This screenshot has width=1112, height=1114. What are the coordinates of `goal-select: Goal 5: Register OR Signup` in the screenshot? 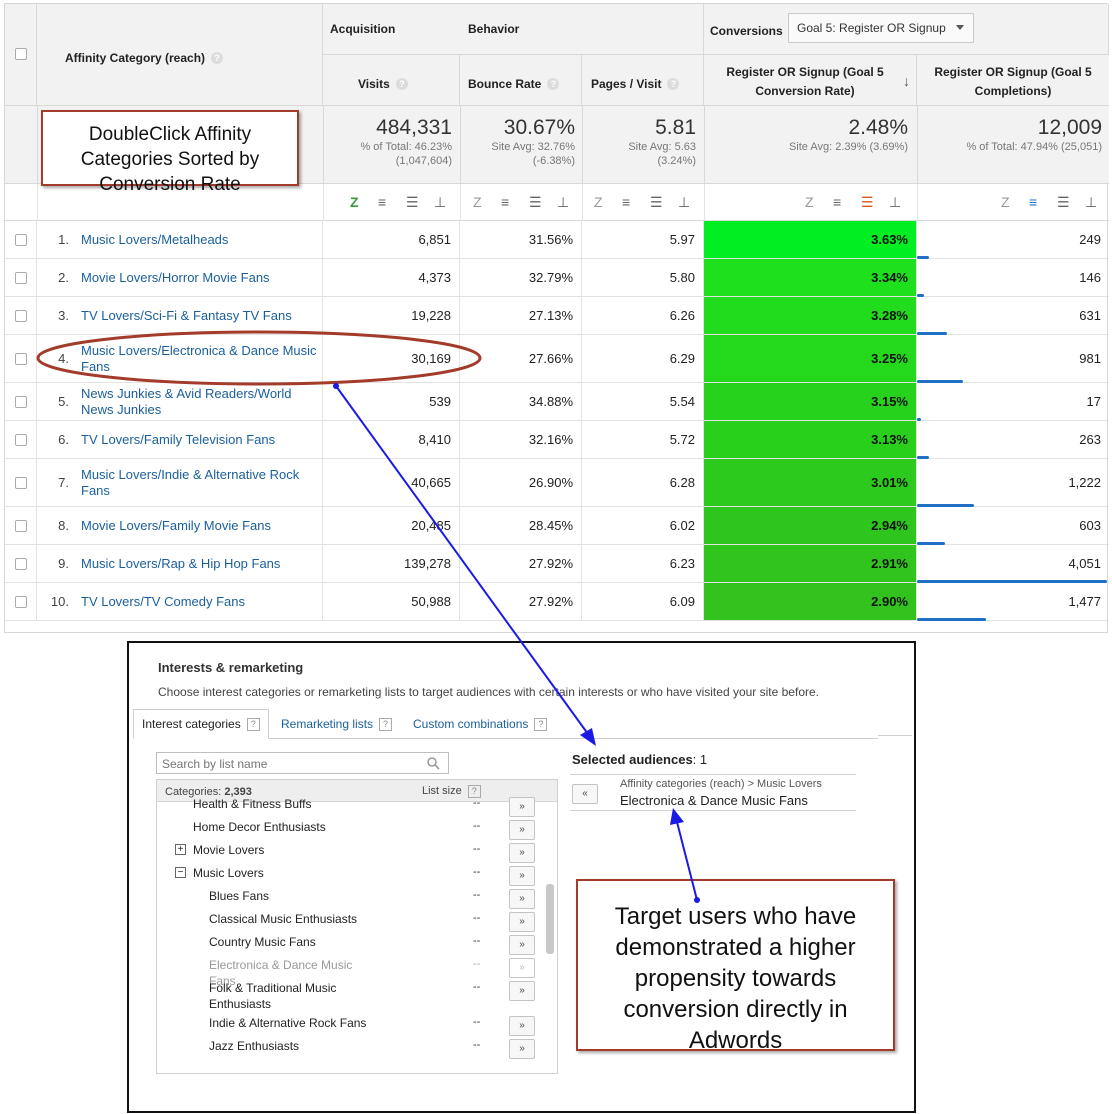 It's located at (881, 28).